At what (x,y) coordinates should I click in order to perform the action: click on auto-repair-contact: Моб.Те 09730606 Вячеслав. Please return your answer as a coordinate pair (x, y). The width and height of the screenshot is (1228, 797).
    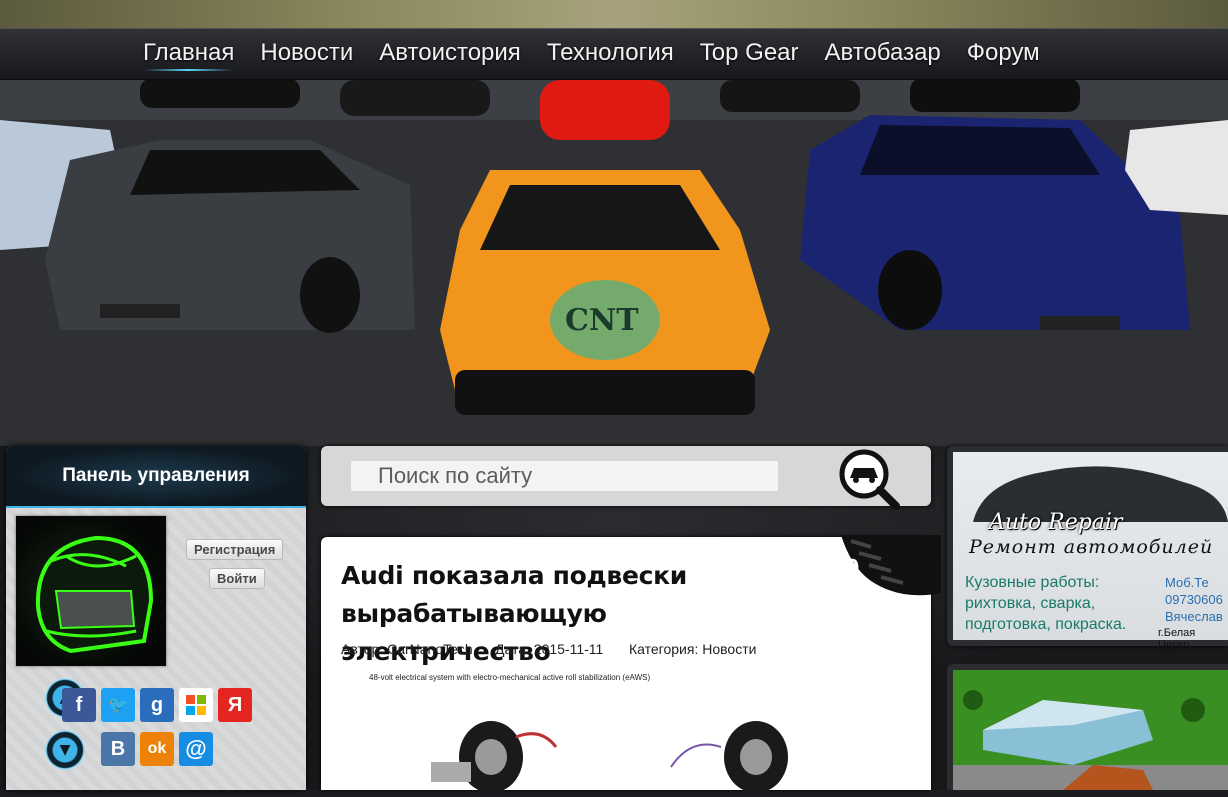
    Looking at the image, I should click on (1194, 599).